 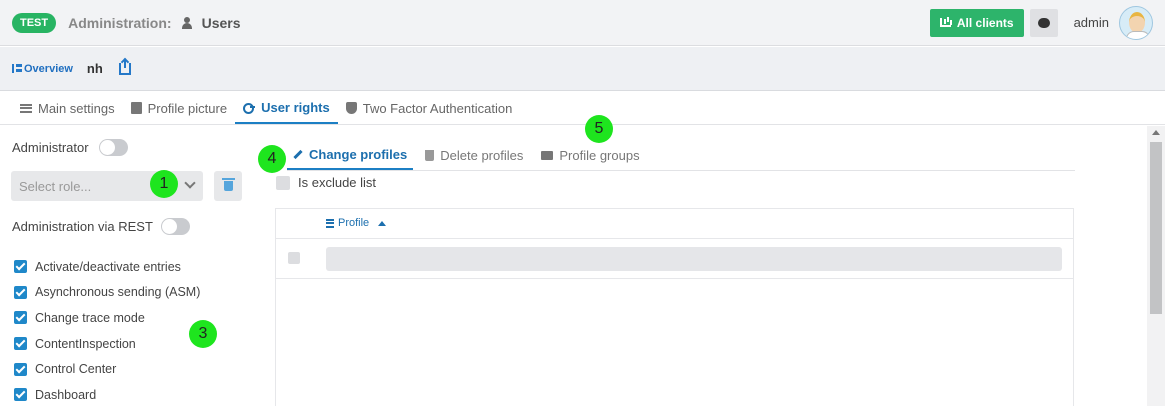 I want to click on page-title: Users, so click(x=221, y=22).